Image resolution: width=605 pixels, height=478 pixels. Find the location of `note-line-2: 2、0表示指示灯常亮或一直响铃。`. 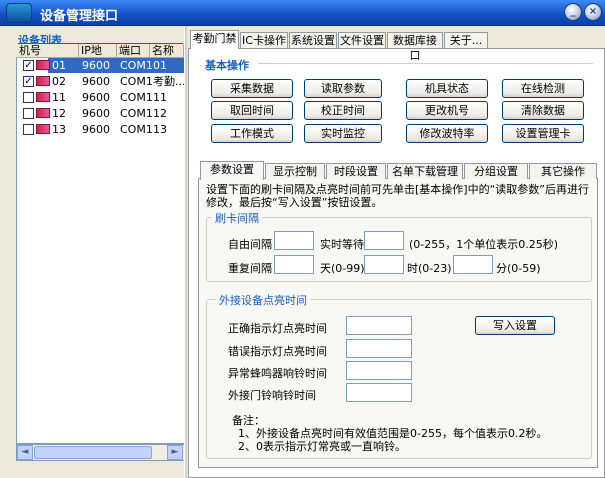

note-line-2: 2、0表示指示灯常亮或一直响铃。 is located at coordinates (322, 446).